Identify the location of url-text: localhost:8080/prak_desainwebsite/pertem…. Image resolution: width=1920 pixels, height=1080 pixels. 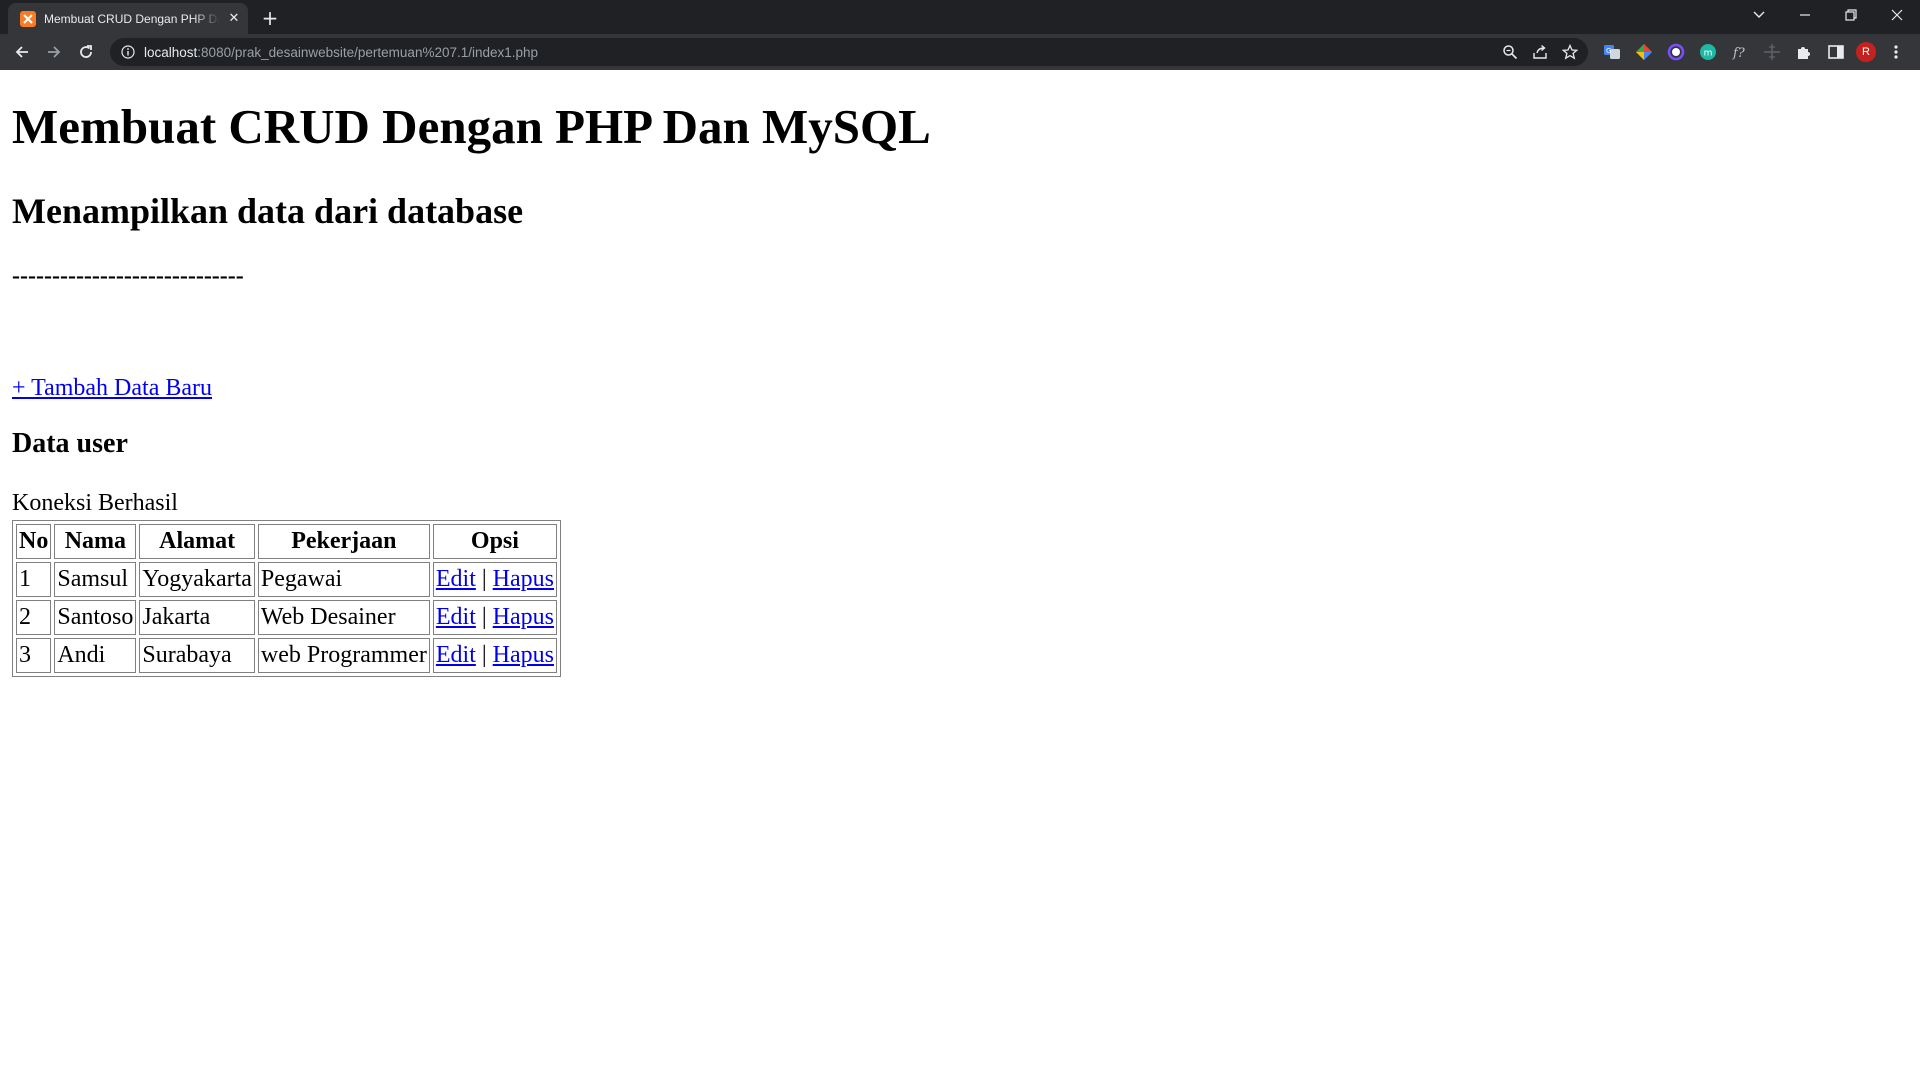
(341, 52).